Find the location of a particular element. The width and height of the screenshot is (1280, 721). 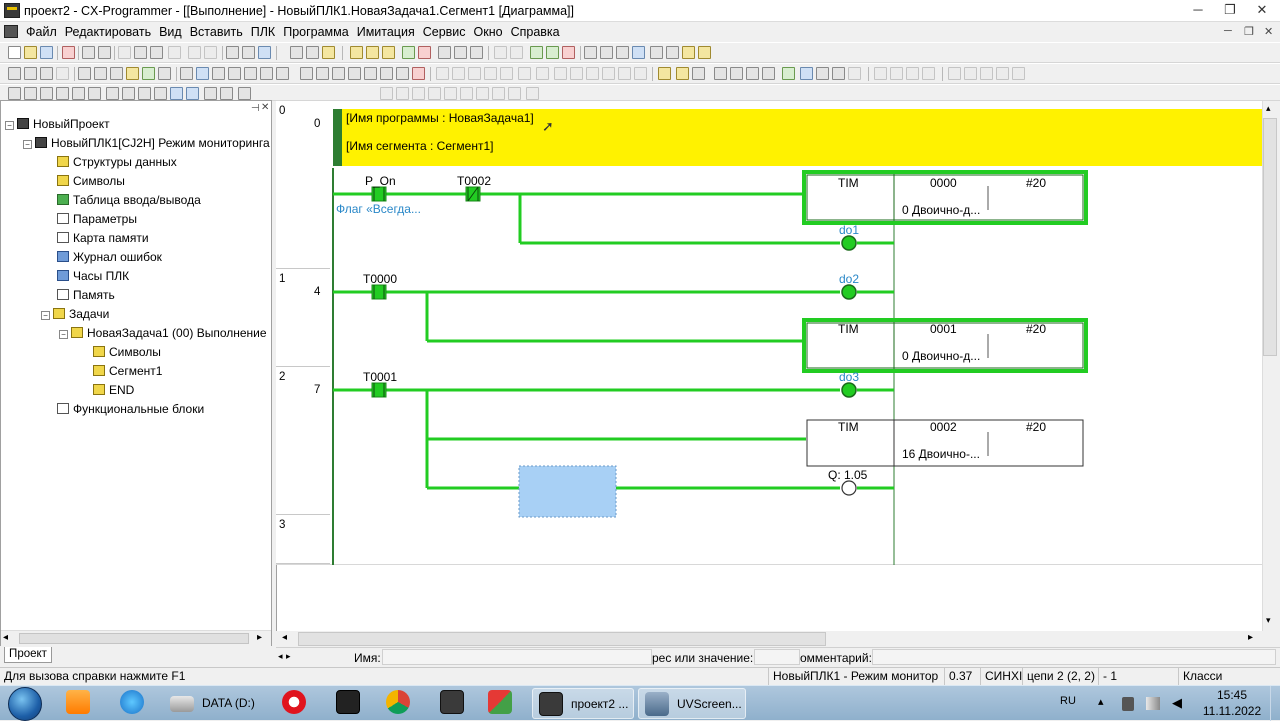

print-icon is located at coordinates (88, 52).